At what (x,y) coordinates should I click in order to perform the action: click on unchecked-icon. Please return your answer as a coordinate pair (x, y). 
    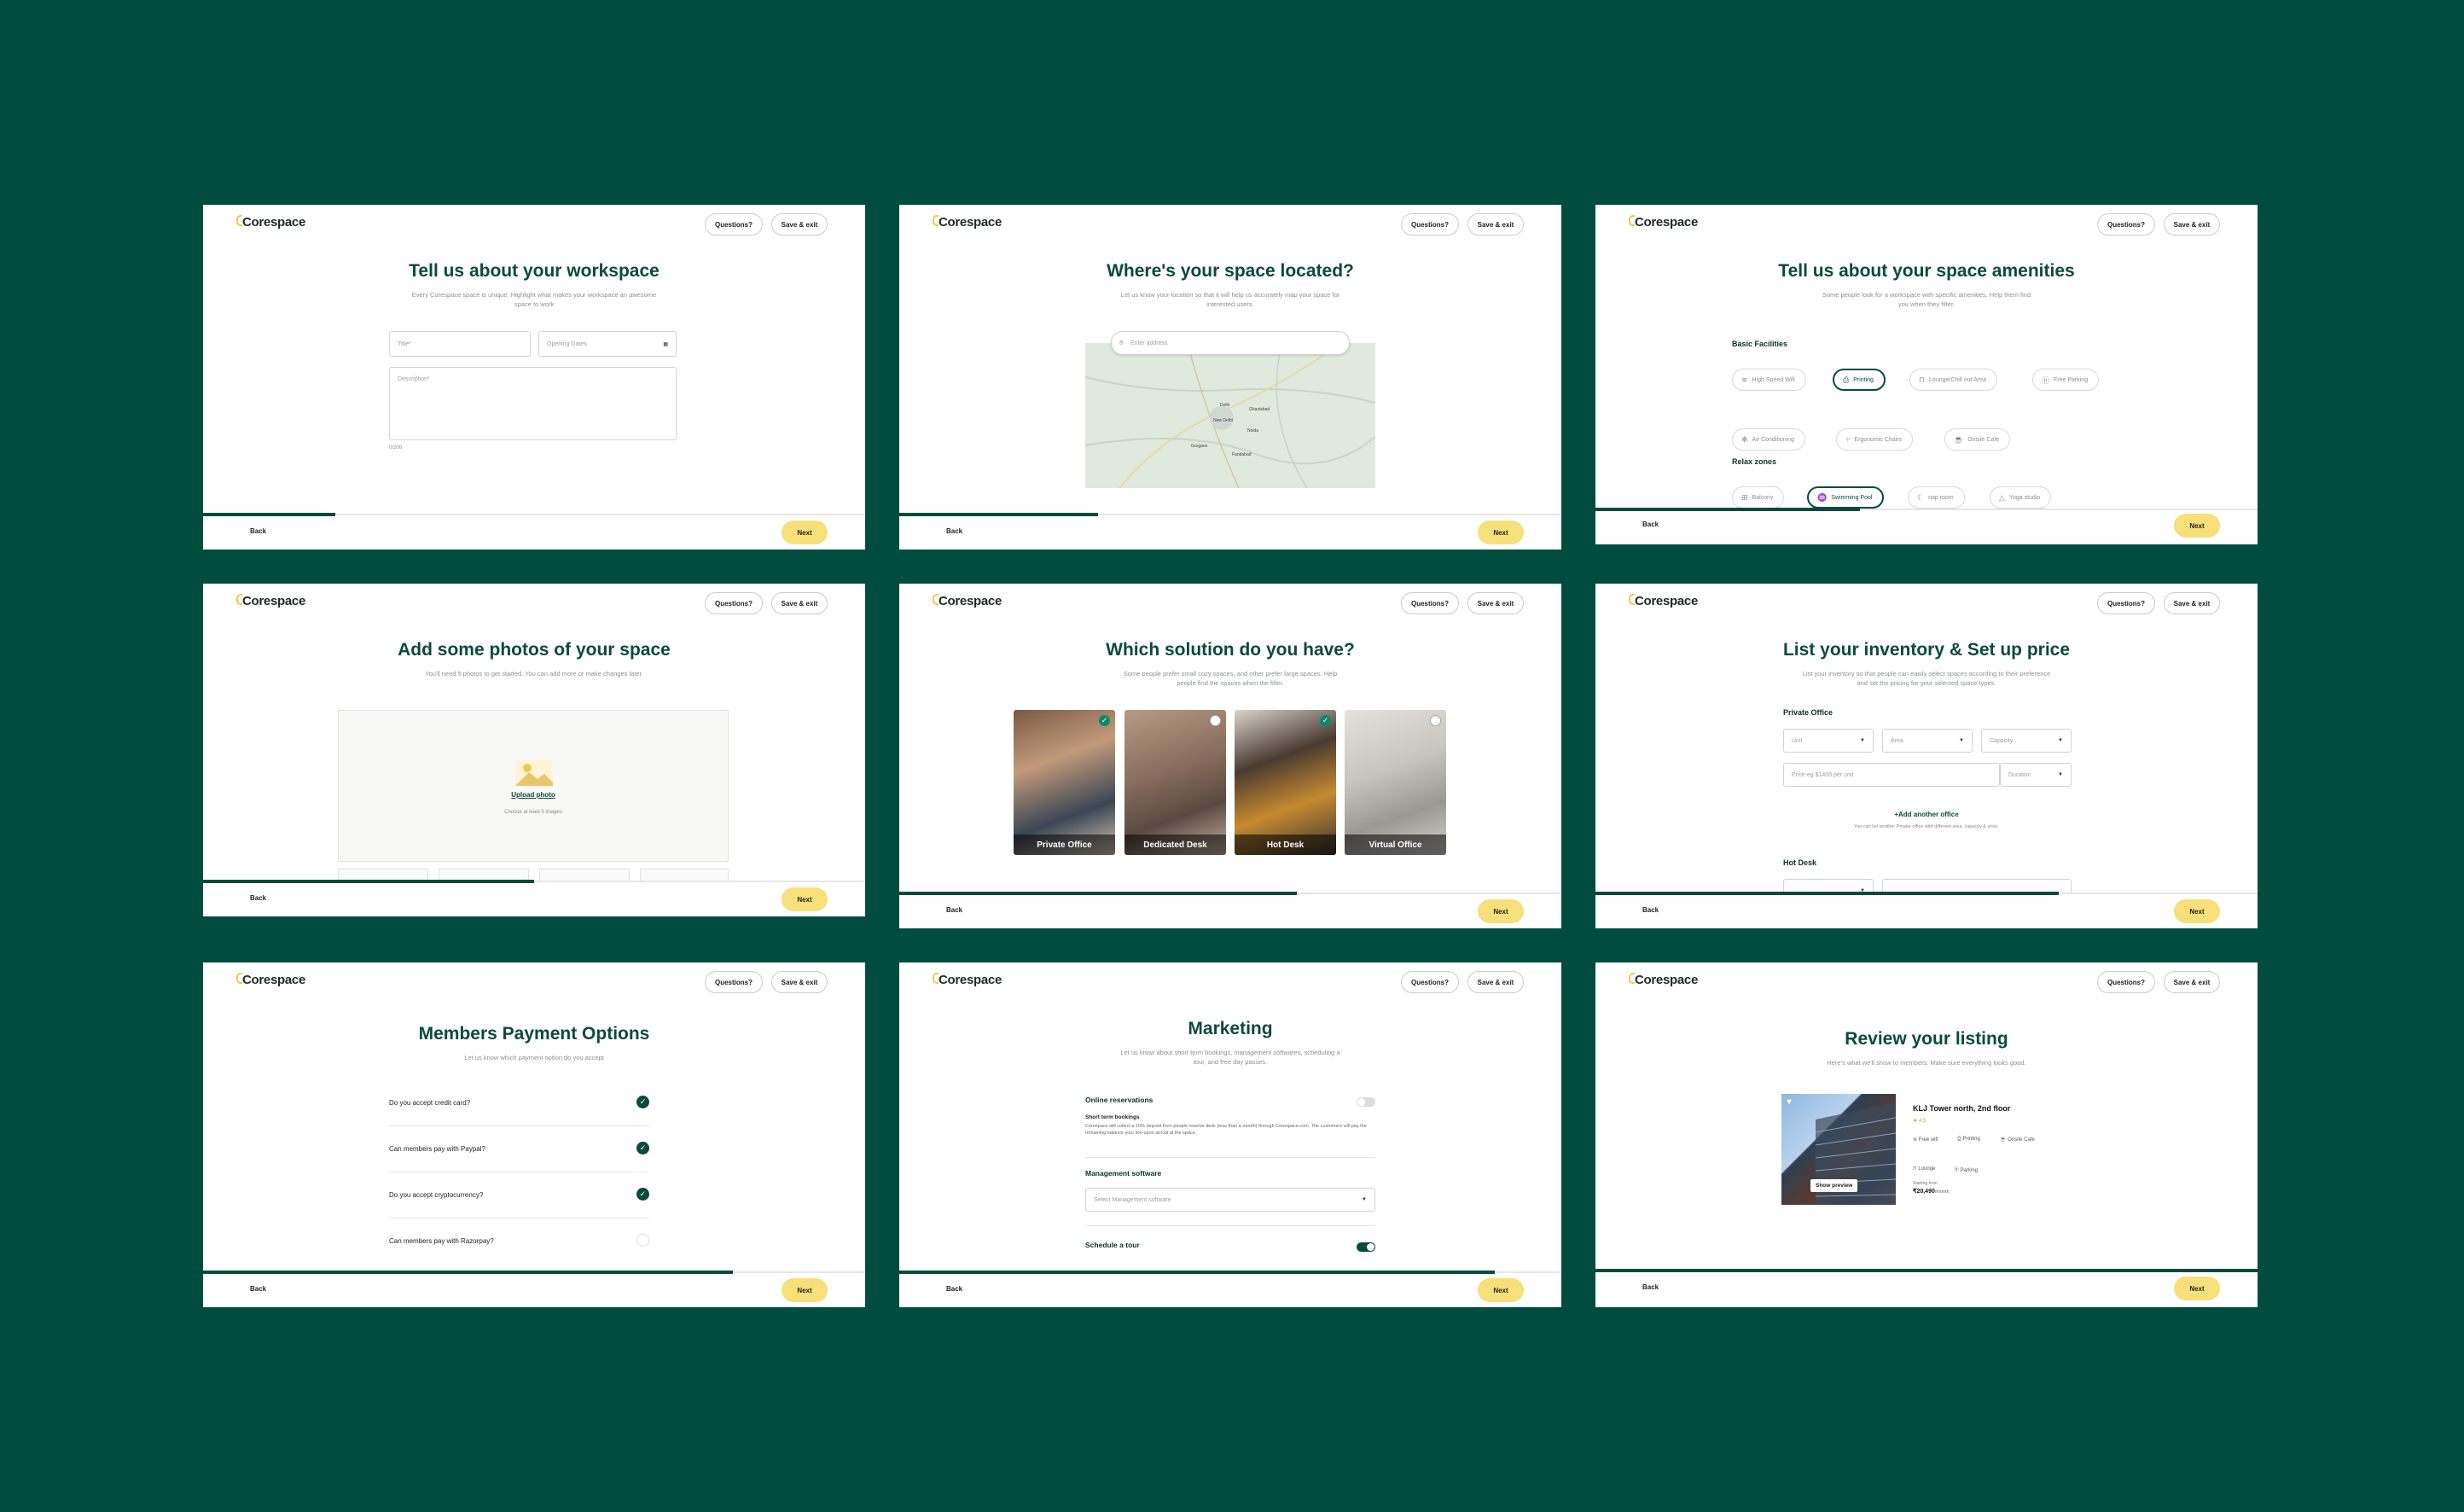
    Looking at the image, I should click on (642, 1240).